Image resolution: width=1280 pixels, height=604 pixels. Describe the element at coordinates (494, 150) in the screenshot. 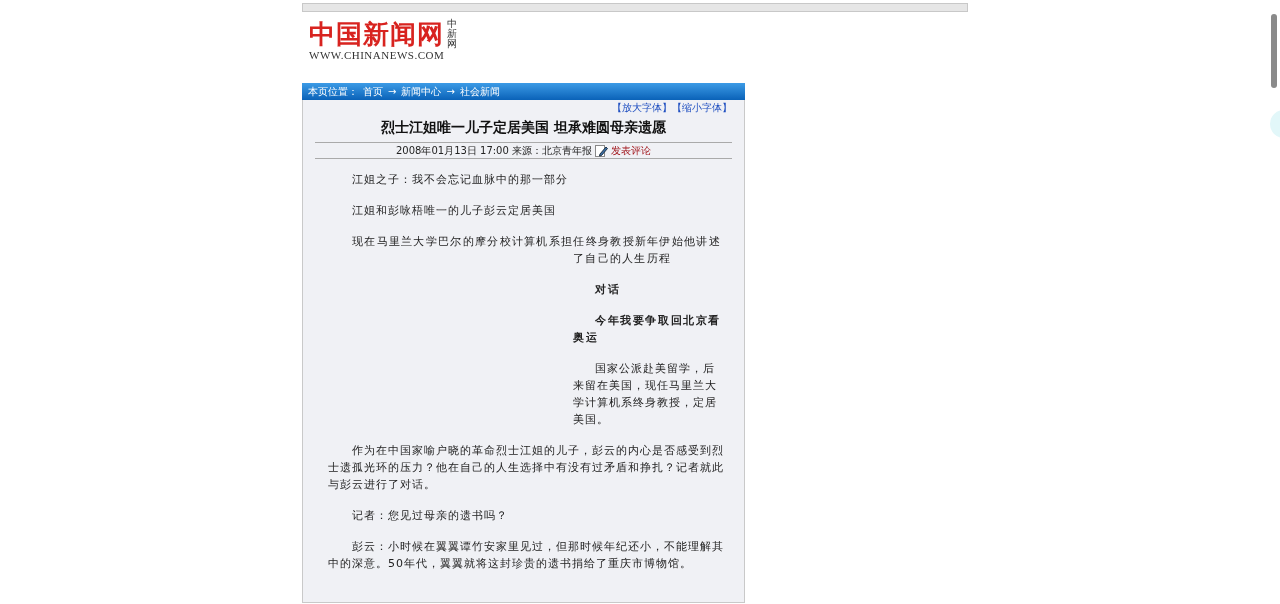

I see `article-dateline: 2008年01月13日 17:00 来源：北京青年报` at that location.